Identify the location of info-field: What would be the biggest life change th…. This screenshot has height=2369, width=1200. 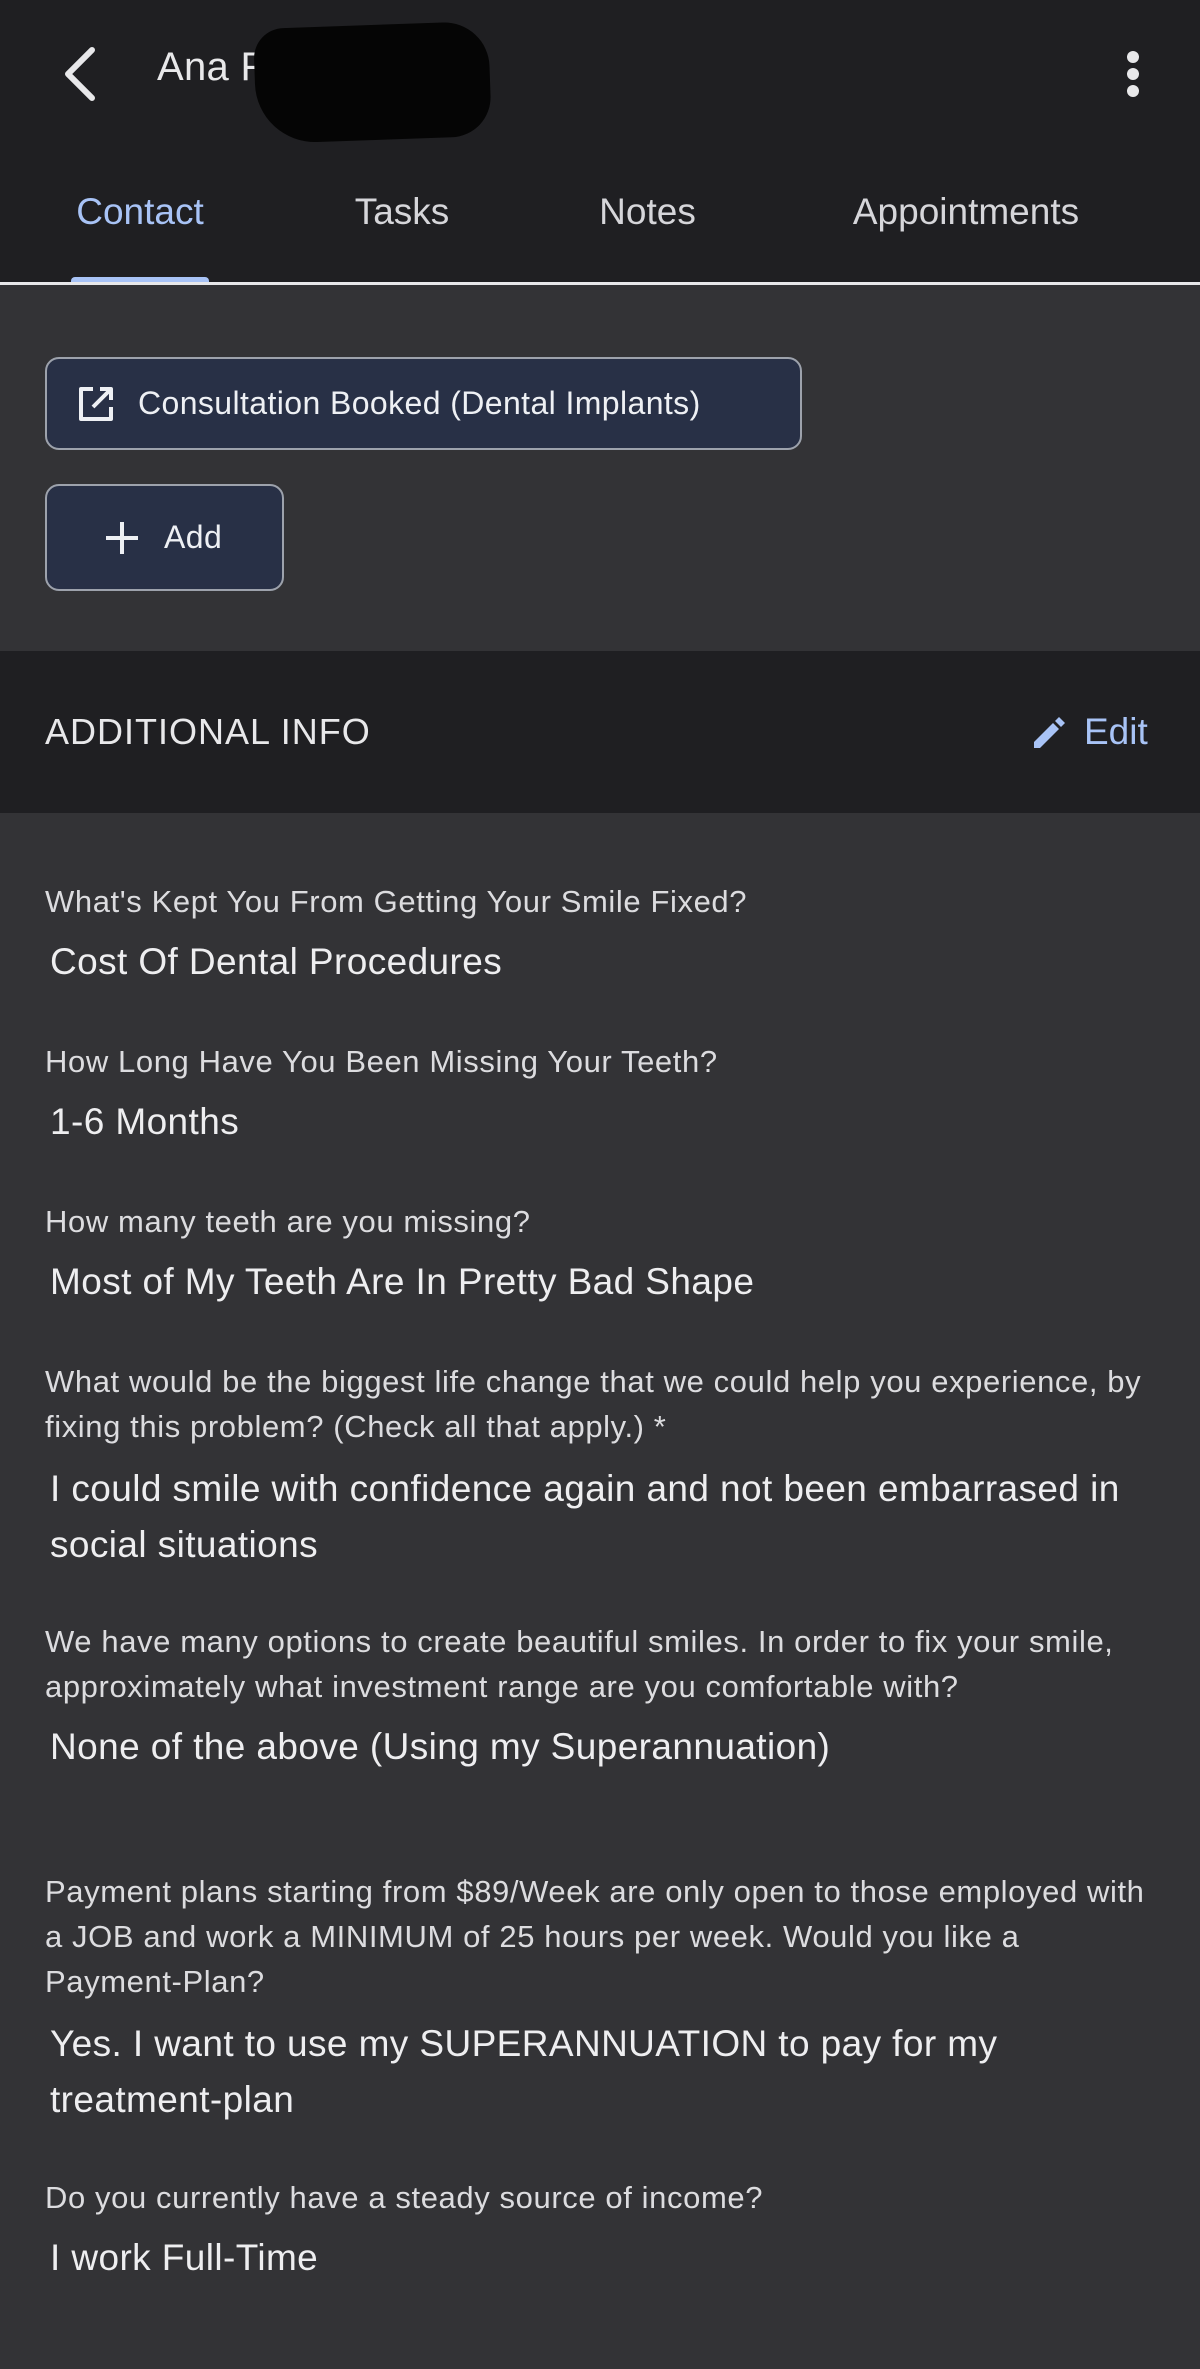
(600, 1466).